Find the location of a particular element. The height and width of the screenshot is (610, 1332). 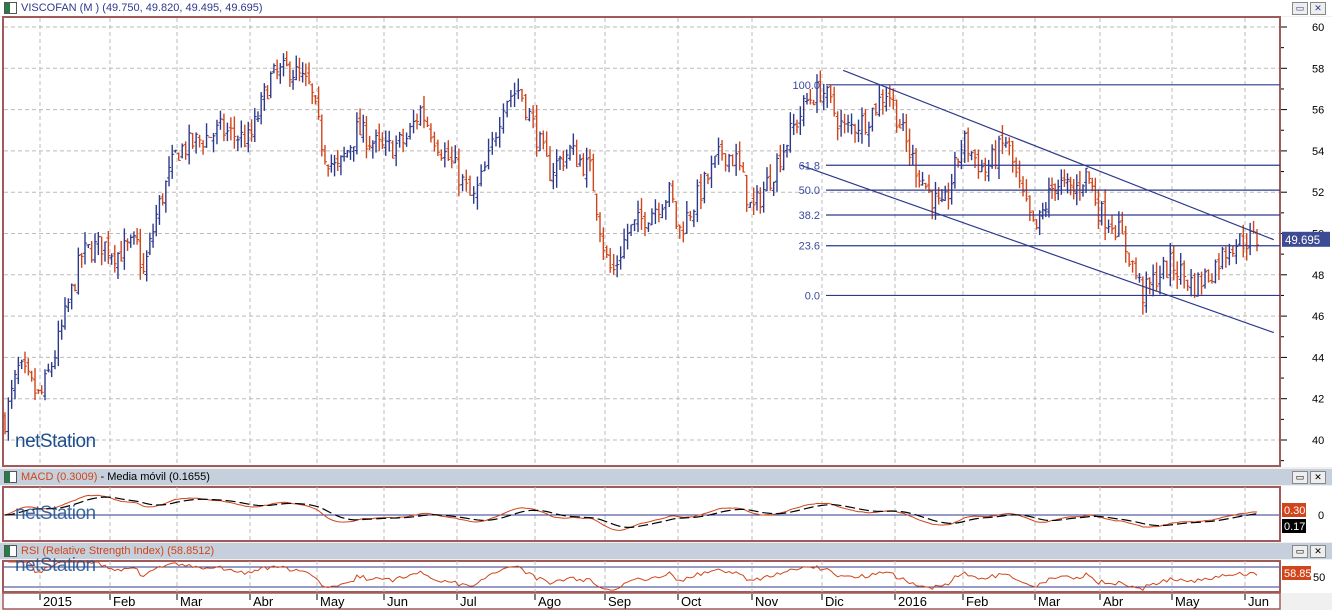

y-tick-label: 40 is located at coordinates (1318, 441).